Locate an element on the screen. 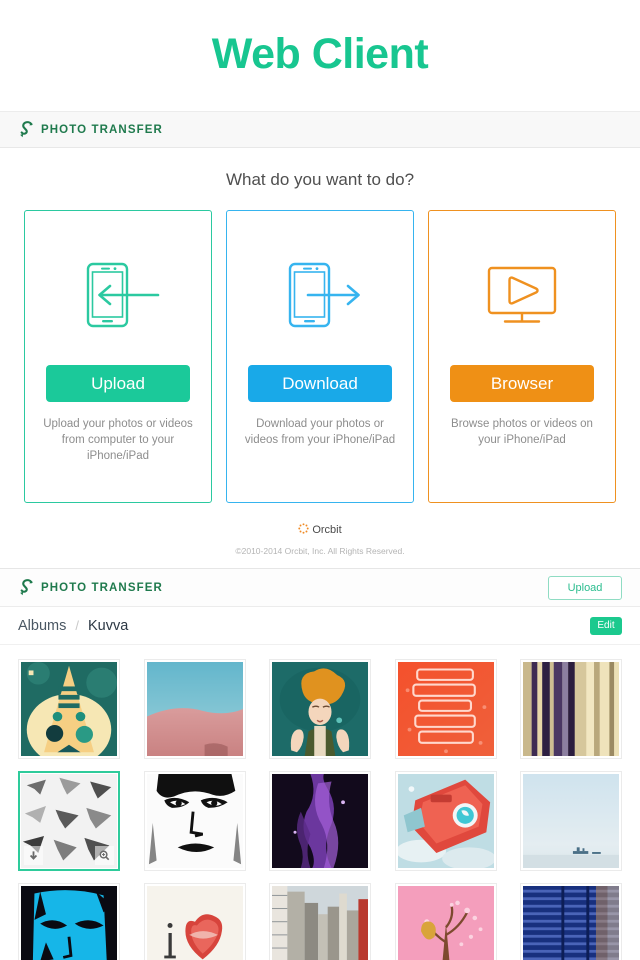 The image size is (640, 960). pale-blue-sky-photo is located at coordinates (571, 821).